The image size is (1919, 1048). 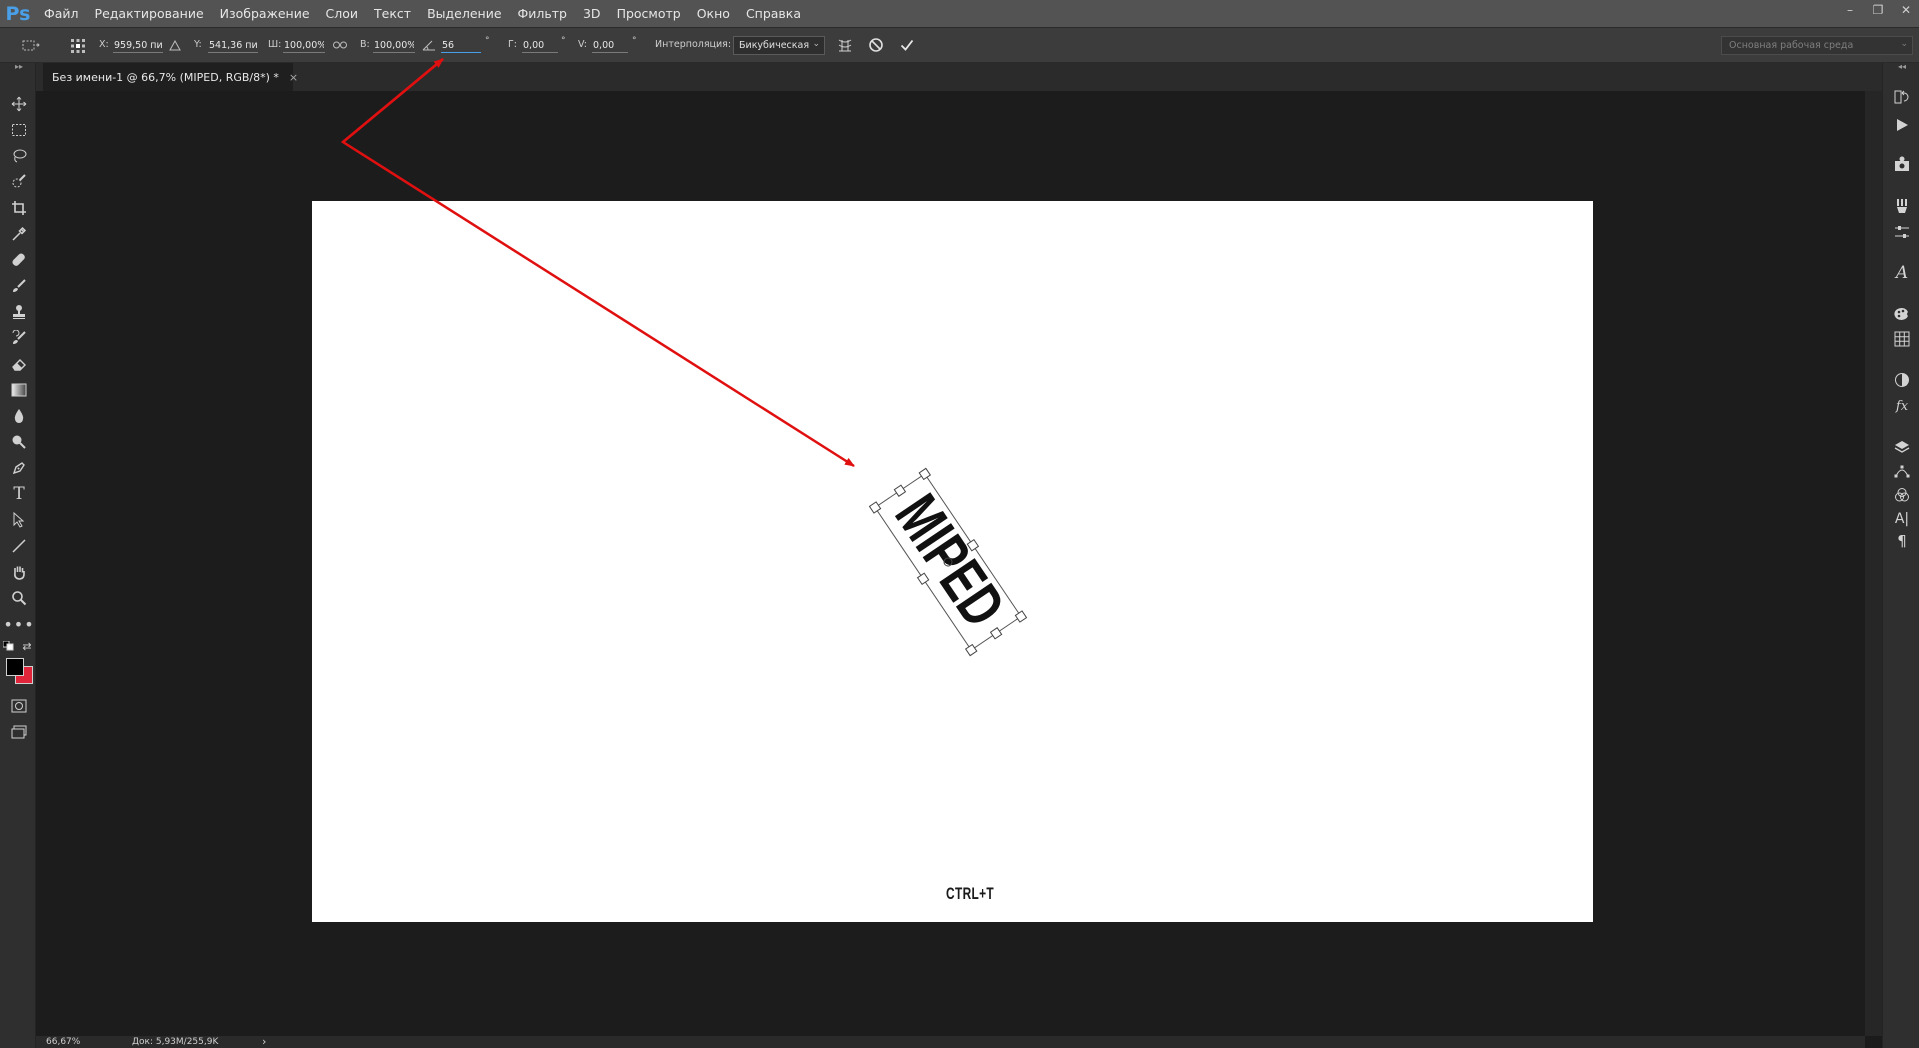 I want to click on glyphs-icon: A, so click(x=1902, y=273).